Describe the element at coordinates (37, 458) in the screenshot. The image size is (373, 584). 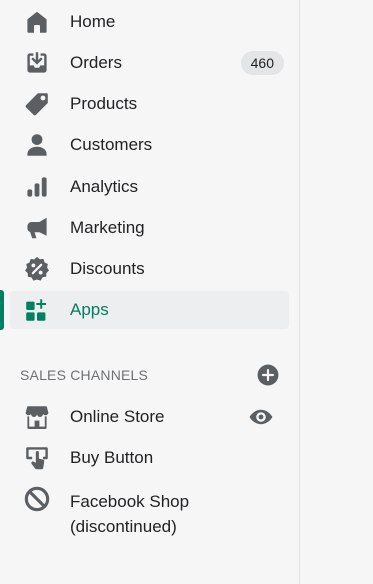
I see `buy-button-icon` at that location.